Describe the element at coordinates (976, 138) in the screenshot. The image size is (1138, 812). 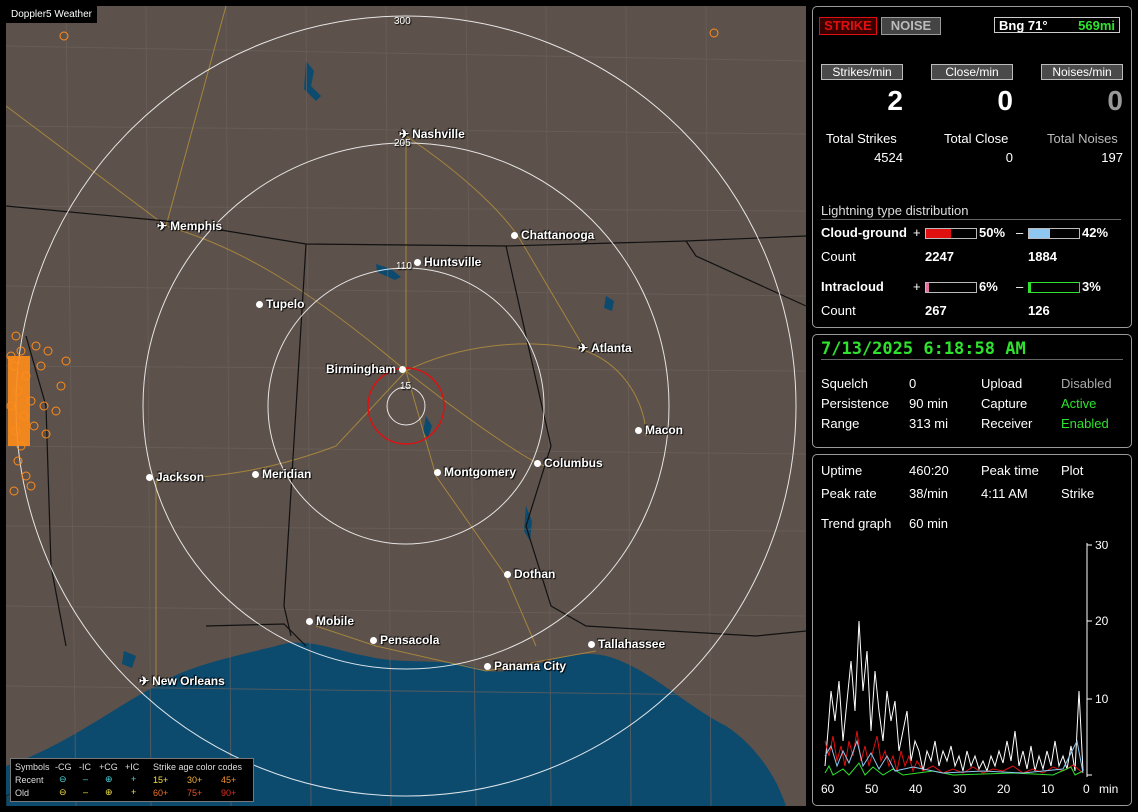
I see `total-close-label: Total Close` at that location.